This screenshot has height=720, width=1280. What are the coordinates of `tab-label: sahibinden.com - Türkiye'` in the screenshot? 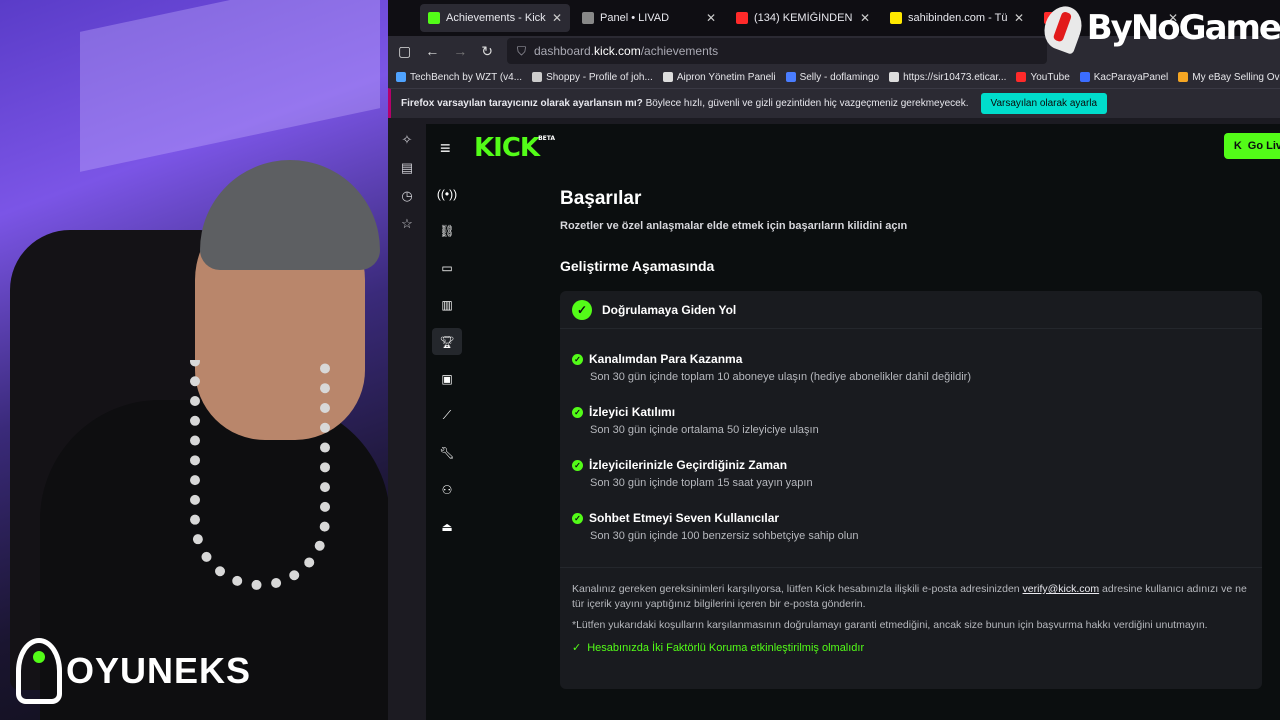 It's located at (958, 18).